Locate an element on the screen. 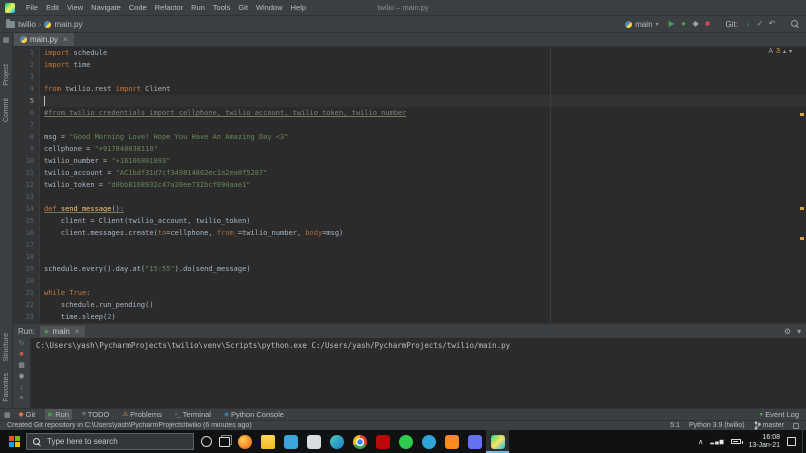 Image resolution: width=806 pixels, height=453 pixels. code-line-4: from twilio.rest import Client is located at coordinates (423, 89).